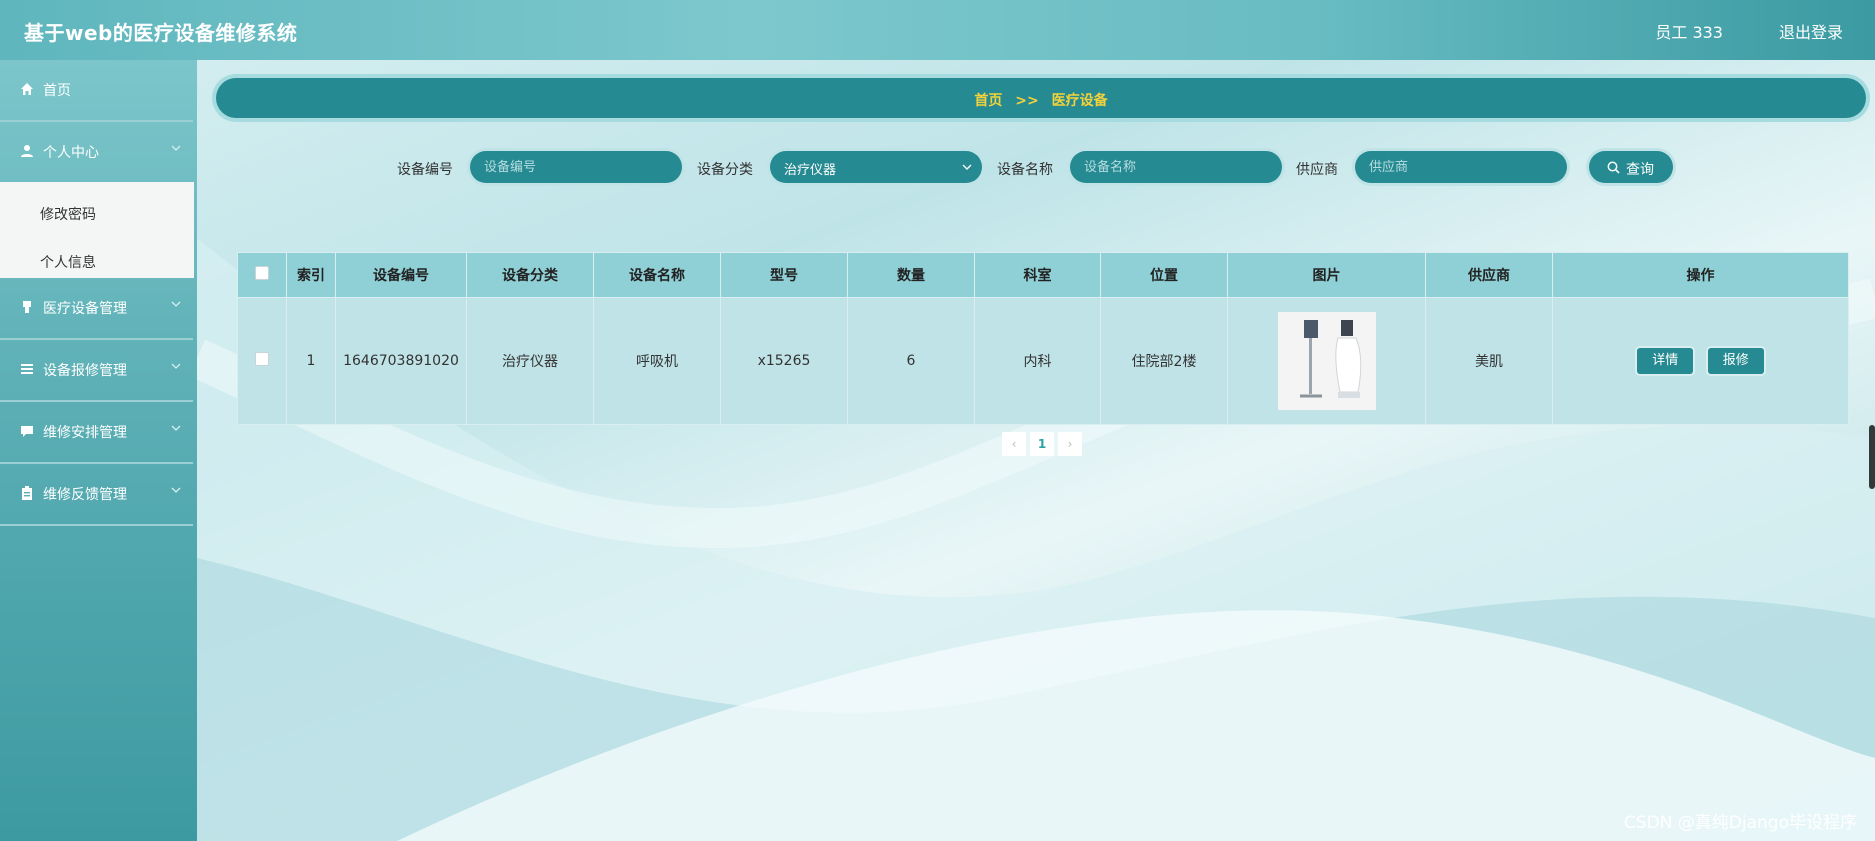 This screenshot has height=841, width=1875. Describe the element at coordinates (937, 30) in the screenshot. I see `top-bar: 基于web的医疗设备维修系统 员工 333 退出登录` at that location.